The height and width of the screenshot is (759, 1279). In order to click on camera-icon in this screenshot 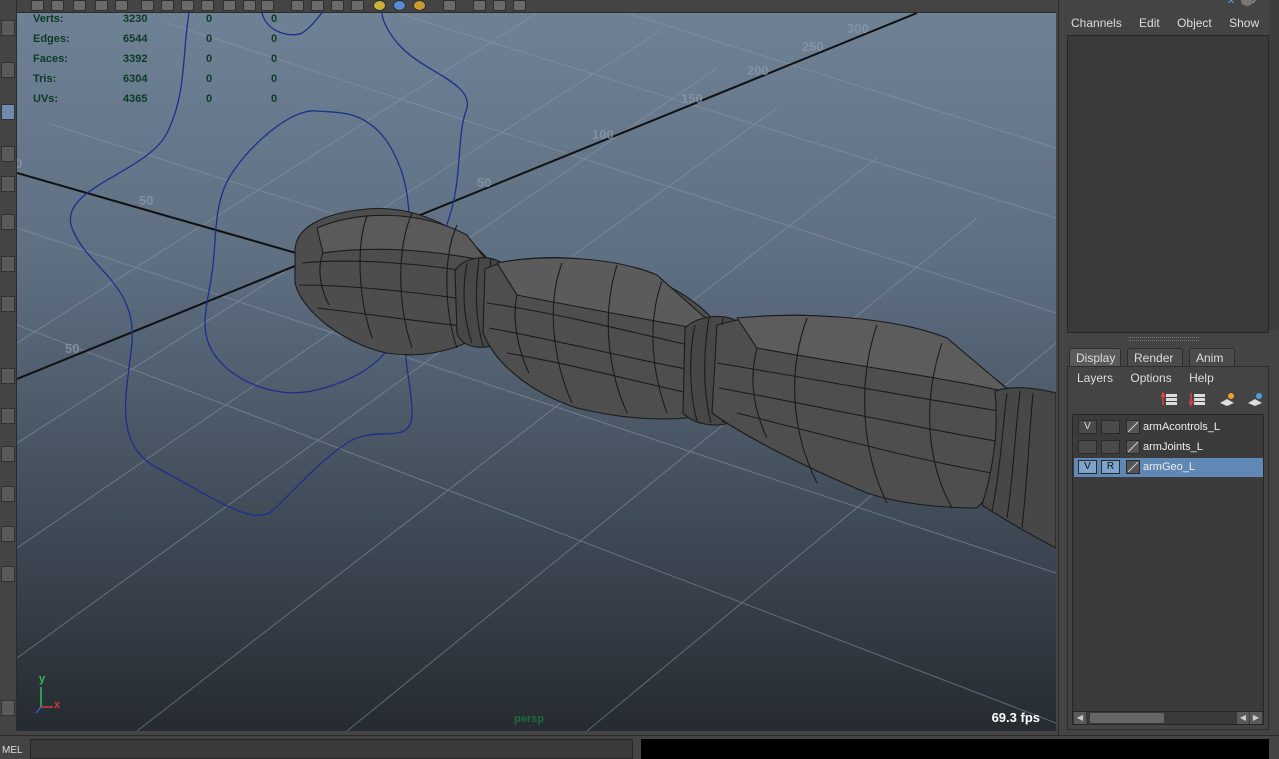, I will do `click(37, 5)`.